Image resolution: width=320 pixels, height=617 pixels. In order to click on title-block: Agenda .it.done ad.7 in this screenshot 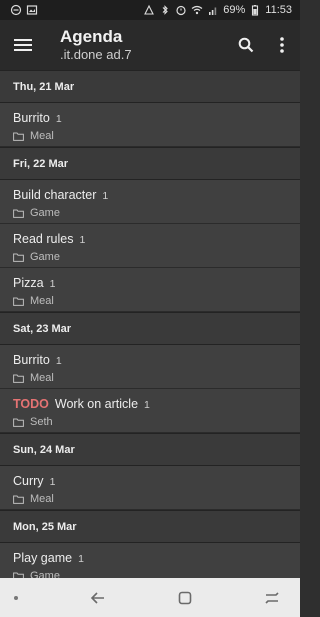, I will do `click(137, 45)`.